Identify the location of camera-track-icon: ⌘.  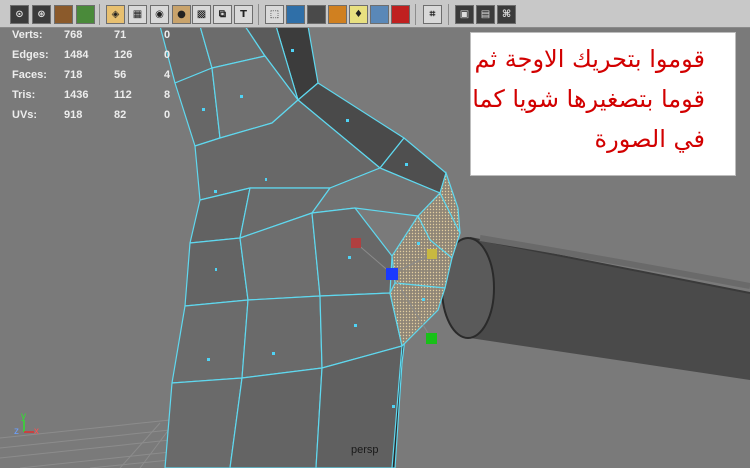
(506, 14).